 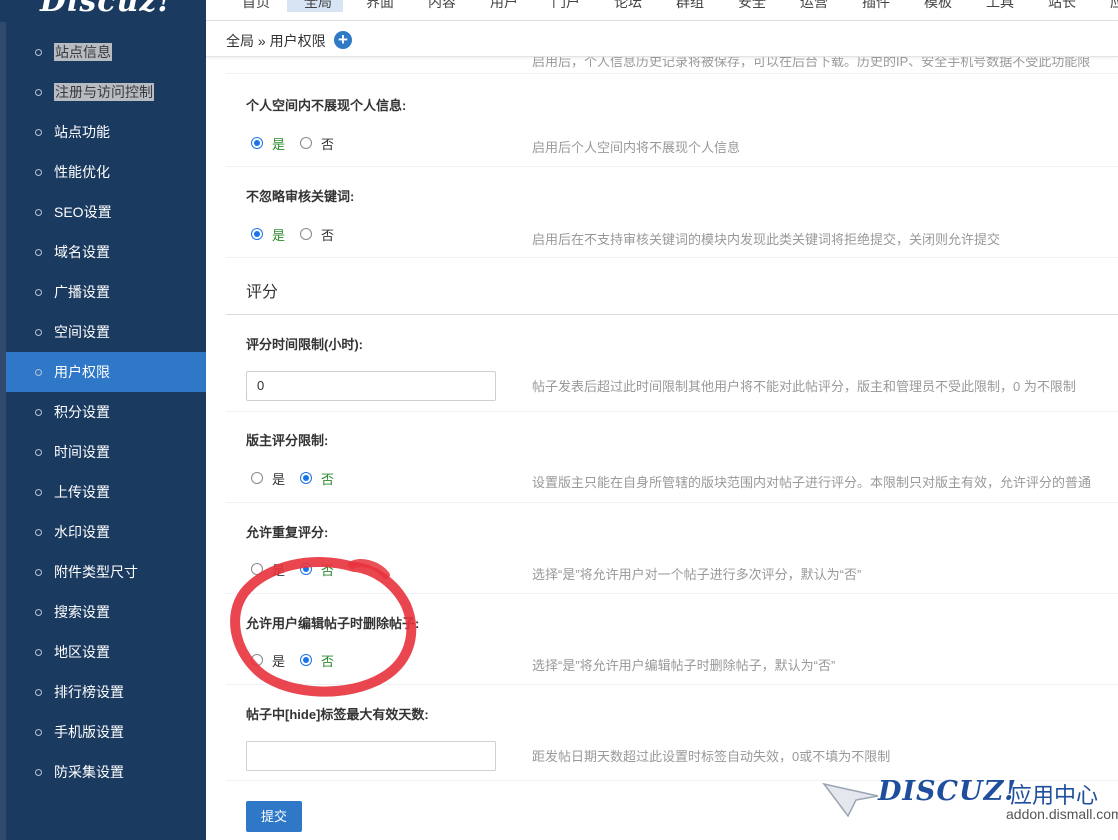 I want to click on nav-tab-label: 界面, so click(x=380, y=5).